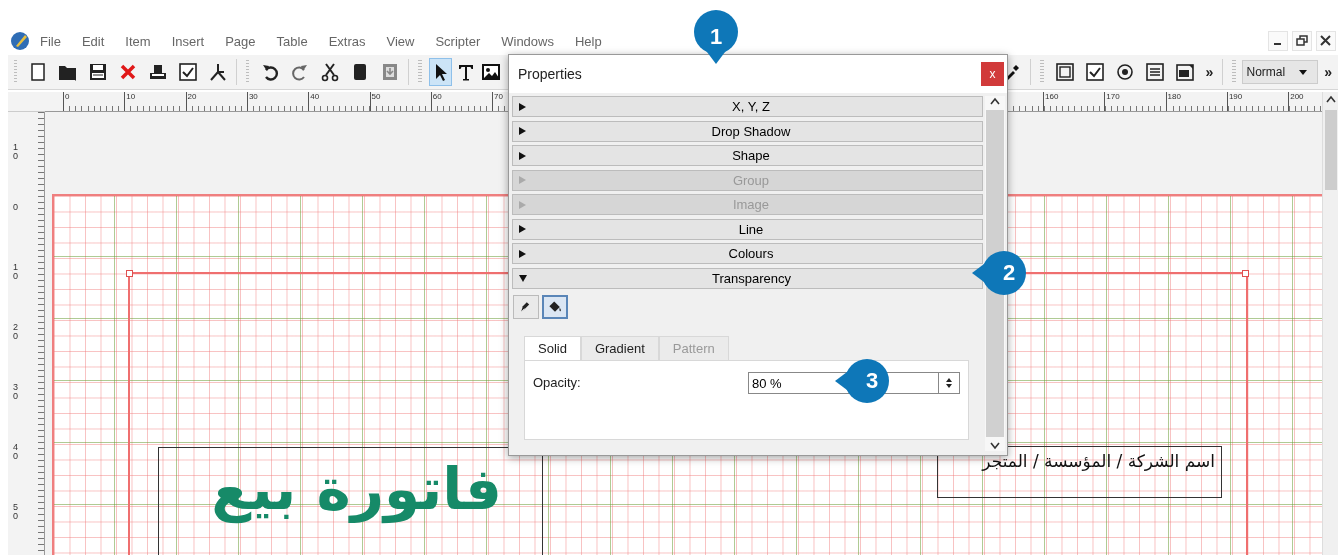 This screenshot has width=1338, height=555. What do you see at coordinates (995, 273) in the screenshot?
I see `dialog-scrollbar` at bounding box center [995, 273].